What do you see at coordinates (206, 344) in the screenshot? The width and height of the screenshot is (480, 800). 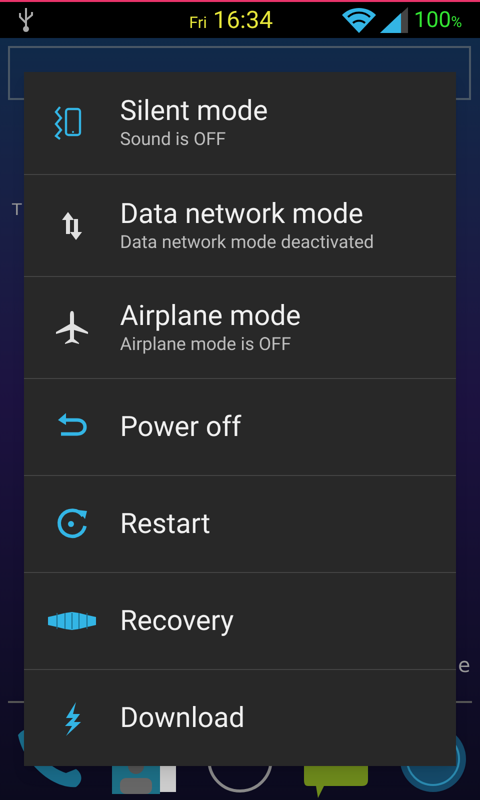 I see `item-subtitle: Airplane mode is OFF` at bounding box center [206, 344].